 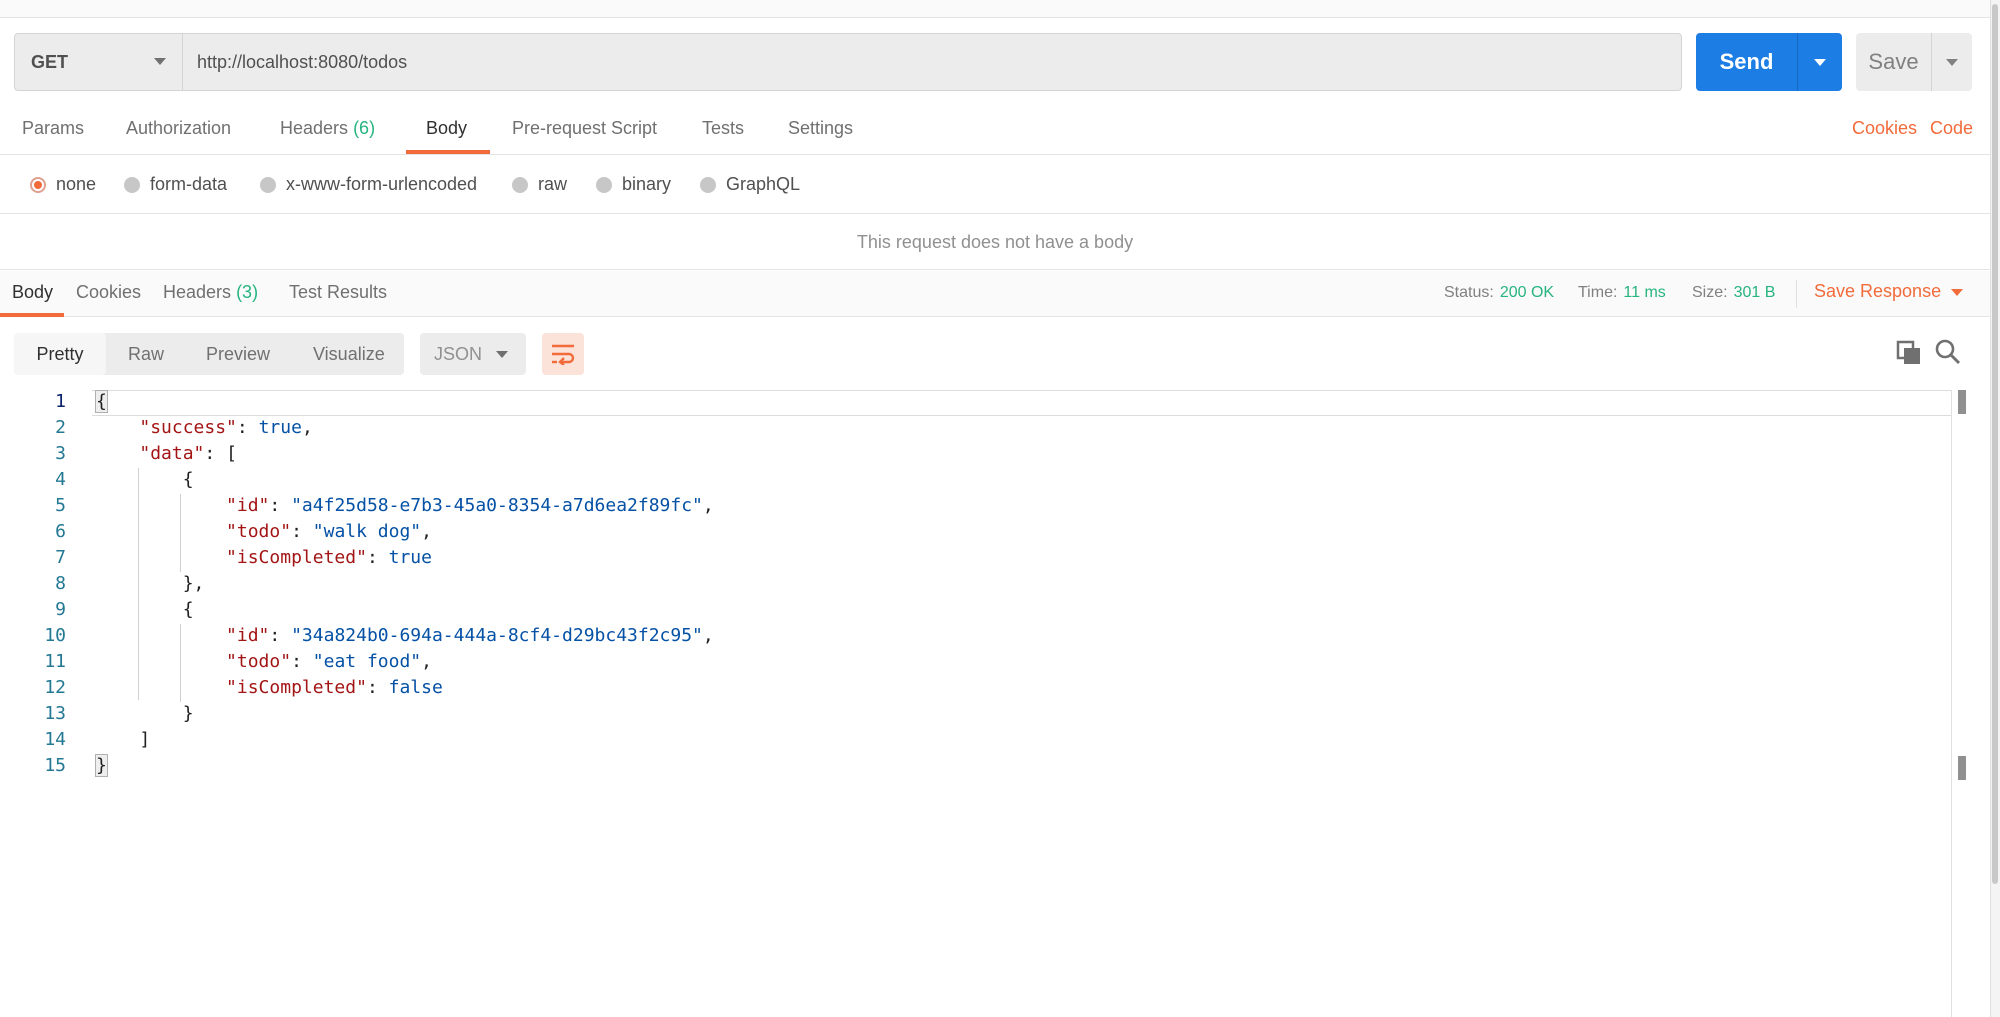 I want to click on size-readout: Size: 301 B, so click(x=1733, y=293).